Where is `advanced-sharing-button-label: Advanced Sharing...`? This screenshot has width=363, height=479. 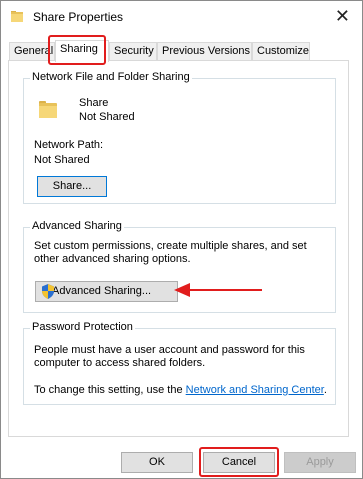 advanced-sharing-button-label: Advanced Sharing... is located at coordinates (102, 291).